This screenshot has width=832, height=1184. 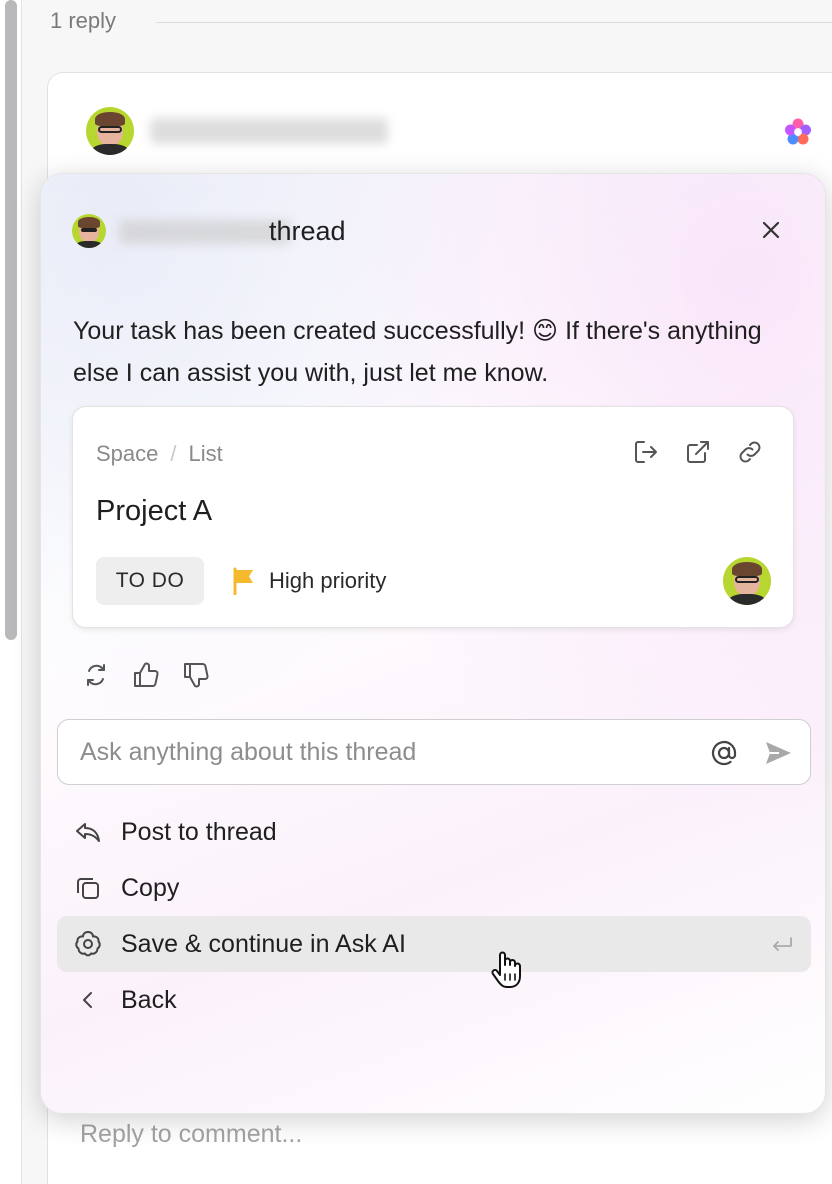 What do you see at coordinates (11, 320) in the screenshot?
I see `scrollbar-thumb` at bounding box center [11, 320].